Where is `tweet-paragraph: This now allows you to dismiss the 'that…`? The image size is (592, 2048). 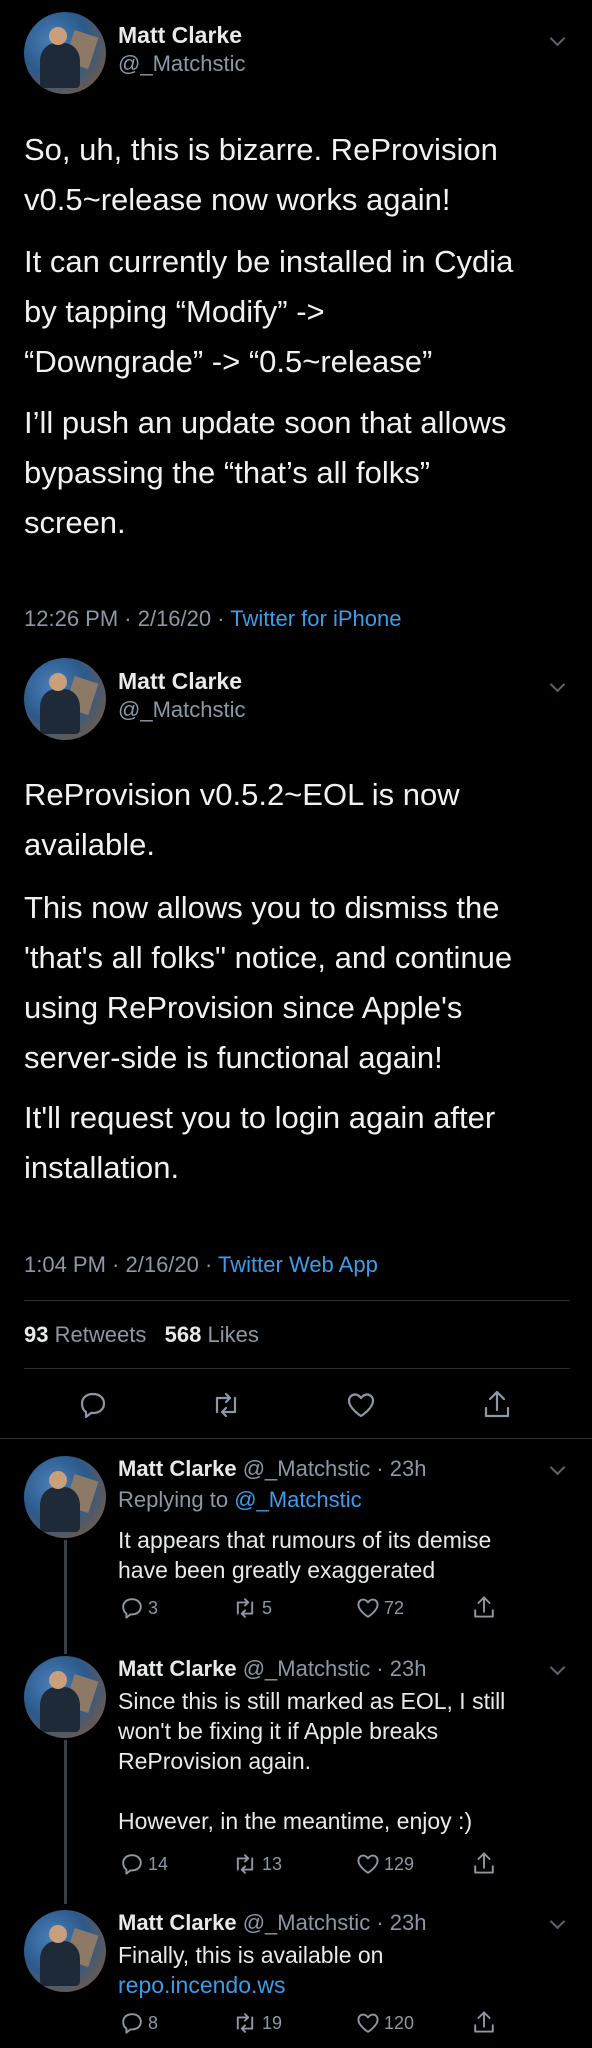 tweet-paragraph: This now allows you to dismiss the 'that… is located at coordinates (268, 983).